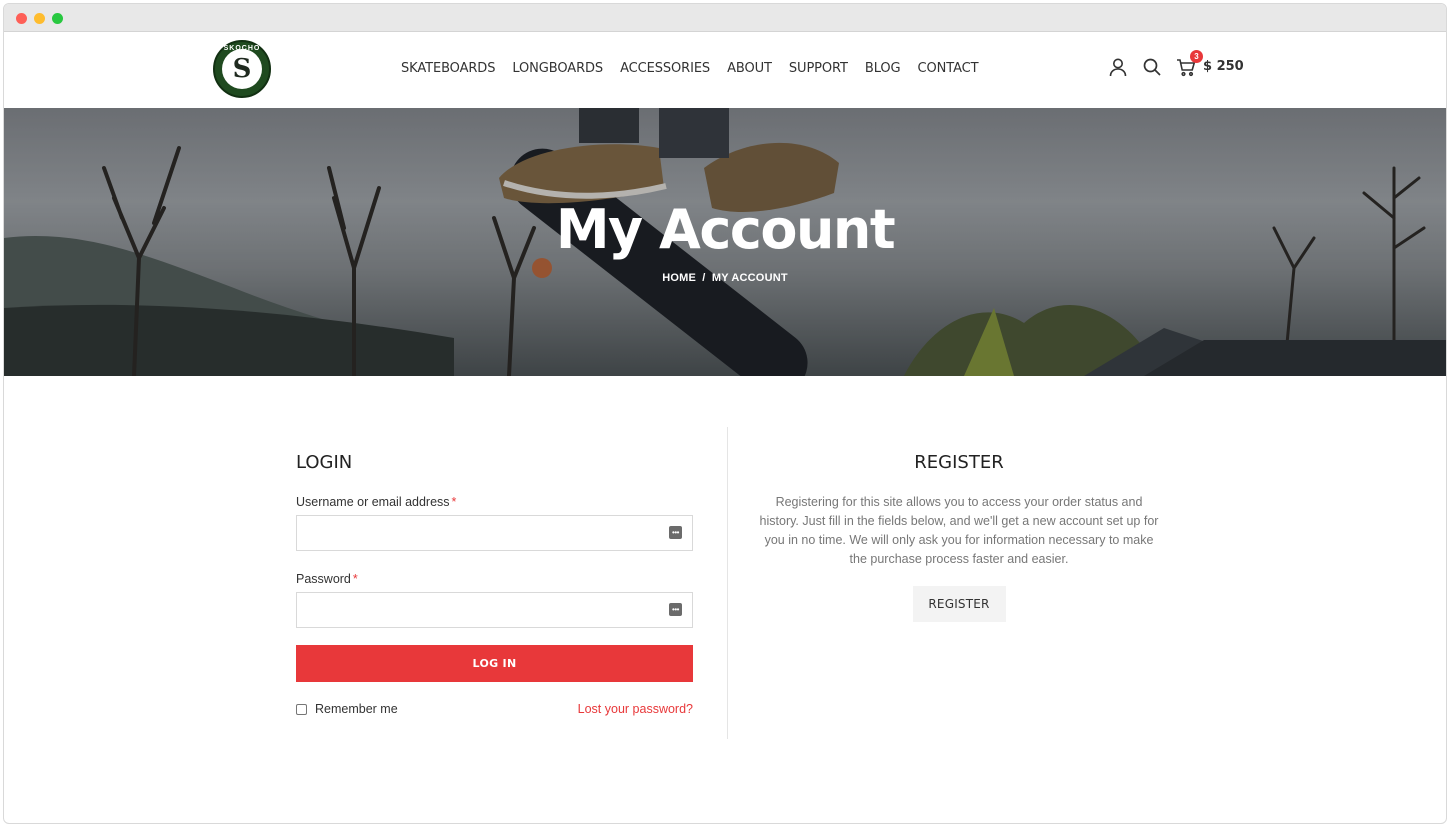 The image size is (1450, 827). Describe the element at coordinates (494, 709) in the screenshot. I see `login-footer: Remember me Lost your password?` at that location.